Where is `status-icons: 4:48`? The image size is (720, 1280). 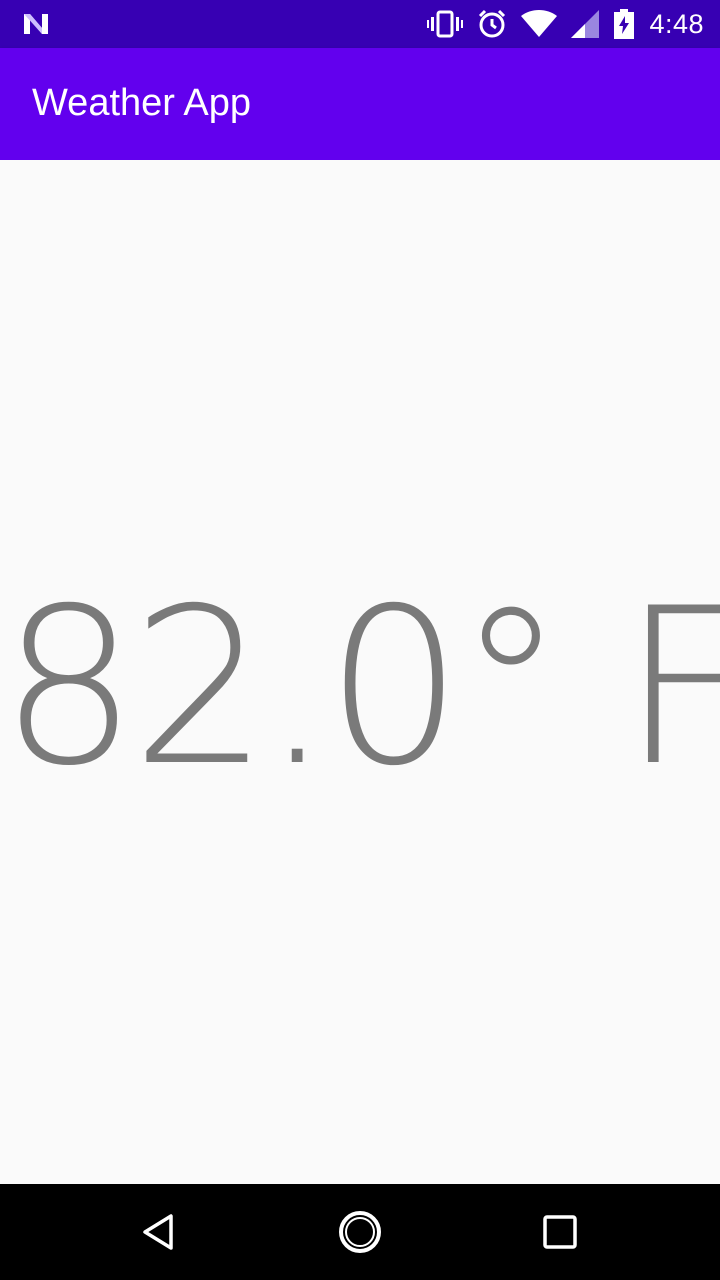 status-icons: 4:48 is located at coordinates (565, 24).